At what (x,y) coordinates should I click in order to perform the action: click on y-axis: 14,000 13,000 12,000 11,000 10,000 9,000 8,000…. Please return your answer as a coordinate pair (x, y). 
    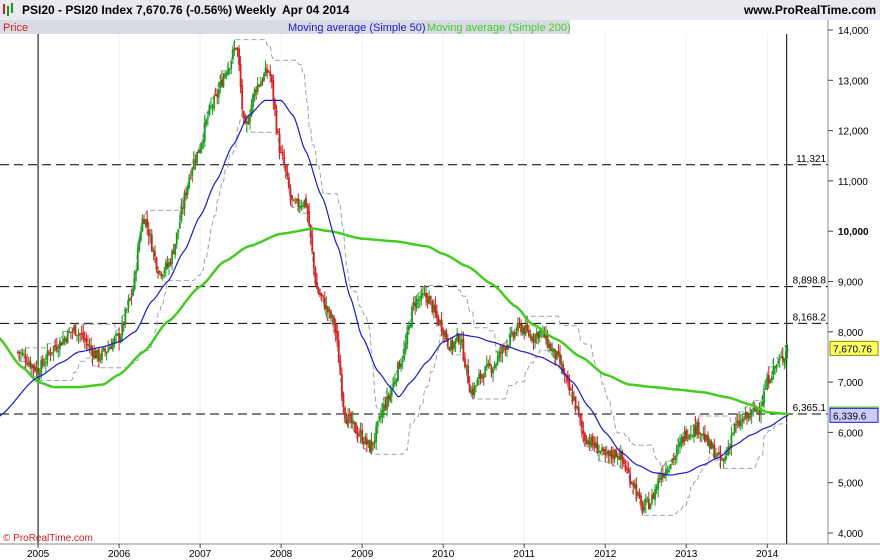
    Looking at the image, I should click on (848, 283).